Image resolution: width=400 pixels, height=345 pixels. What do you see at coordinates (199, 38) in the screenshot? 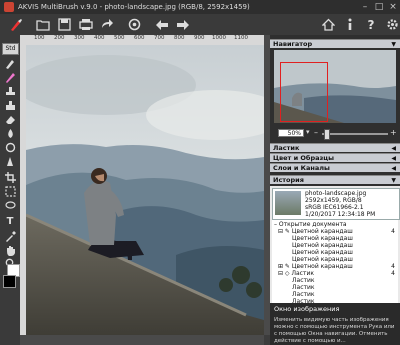
I see `ruler-tick-label: 900` at bounding box center [199, 38].